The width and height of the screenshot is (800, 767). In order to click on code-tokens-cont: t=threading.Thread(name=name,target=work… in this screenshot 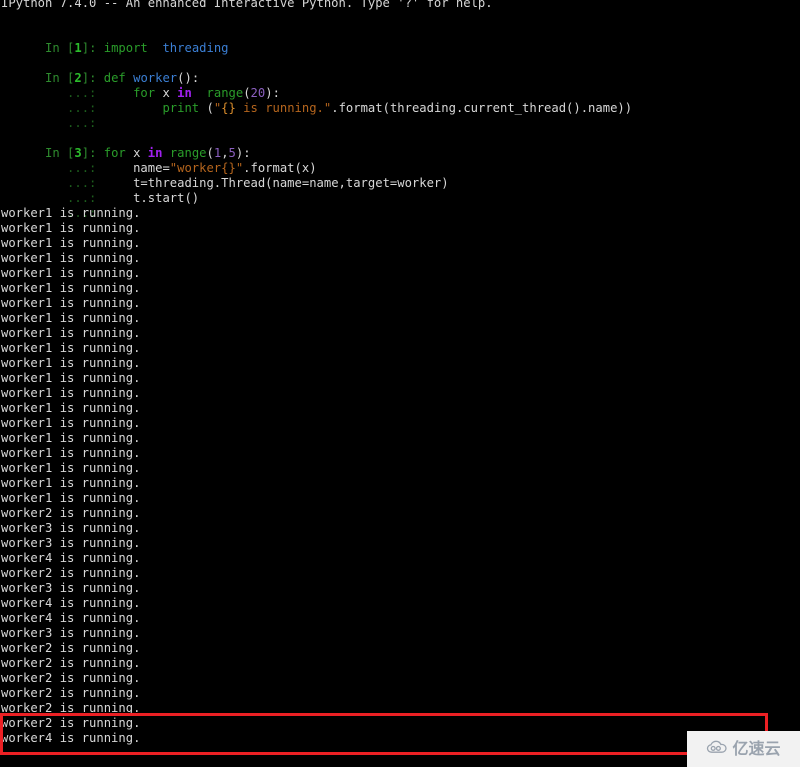, I will do `click(291, 183)`.